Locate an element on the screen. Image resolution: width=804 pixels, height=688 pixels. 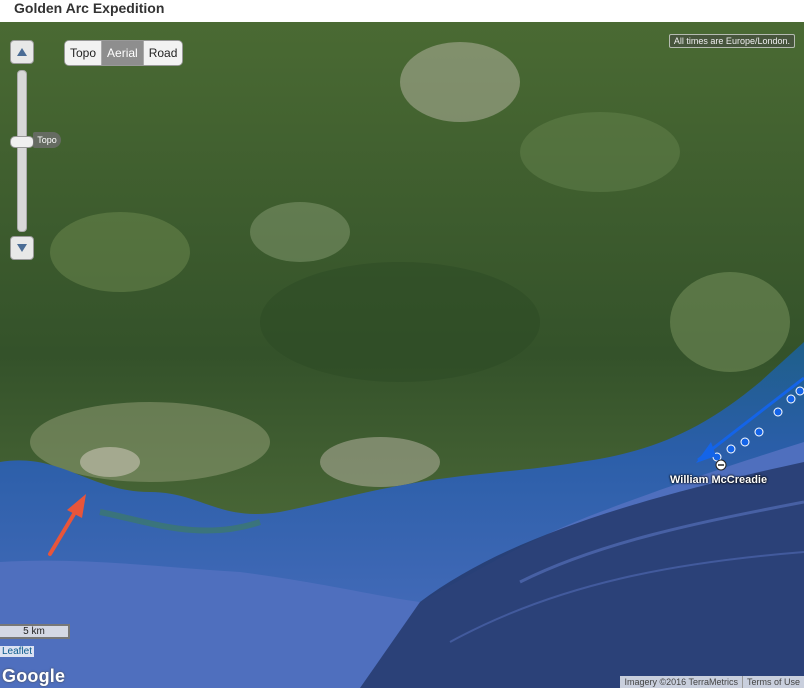
title-bar: Golden Arc Expedition is located at coordinates (402, 11).